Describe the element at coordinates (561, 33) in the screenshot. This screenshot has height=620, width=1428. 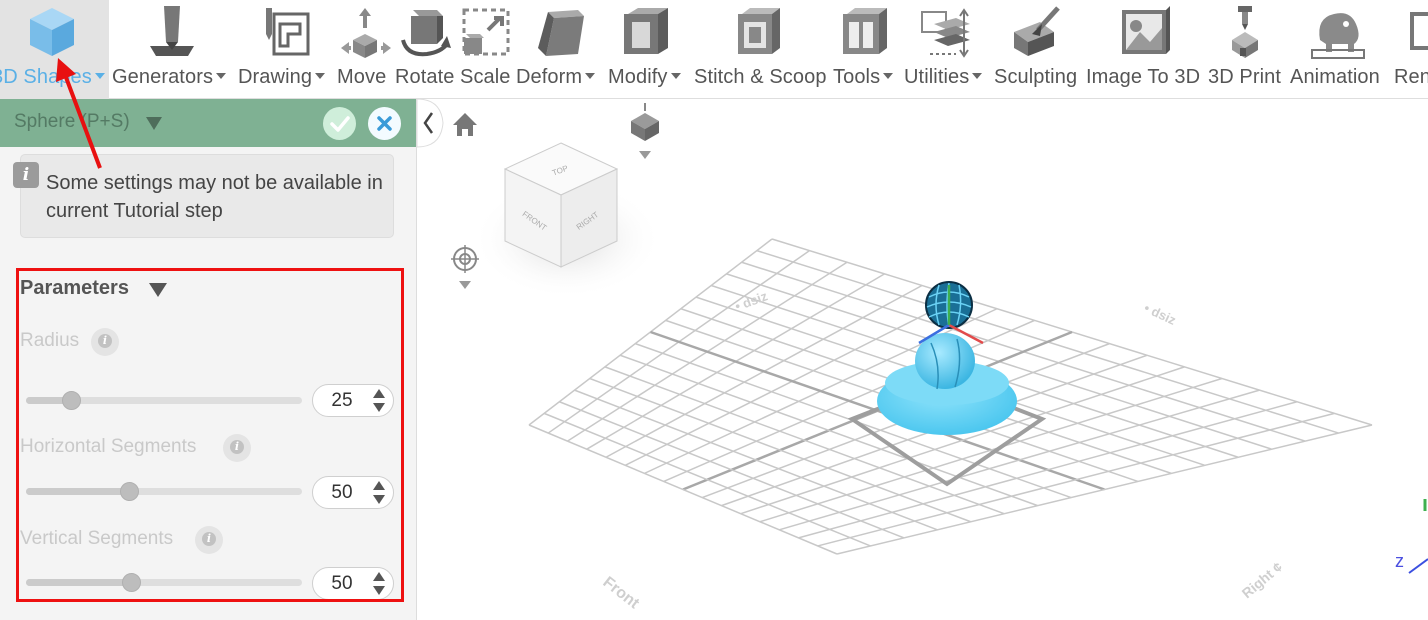
I see `deform-icon` at that location.